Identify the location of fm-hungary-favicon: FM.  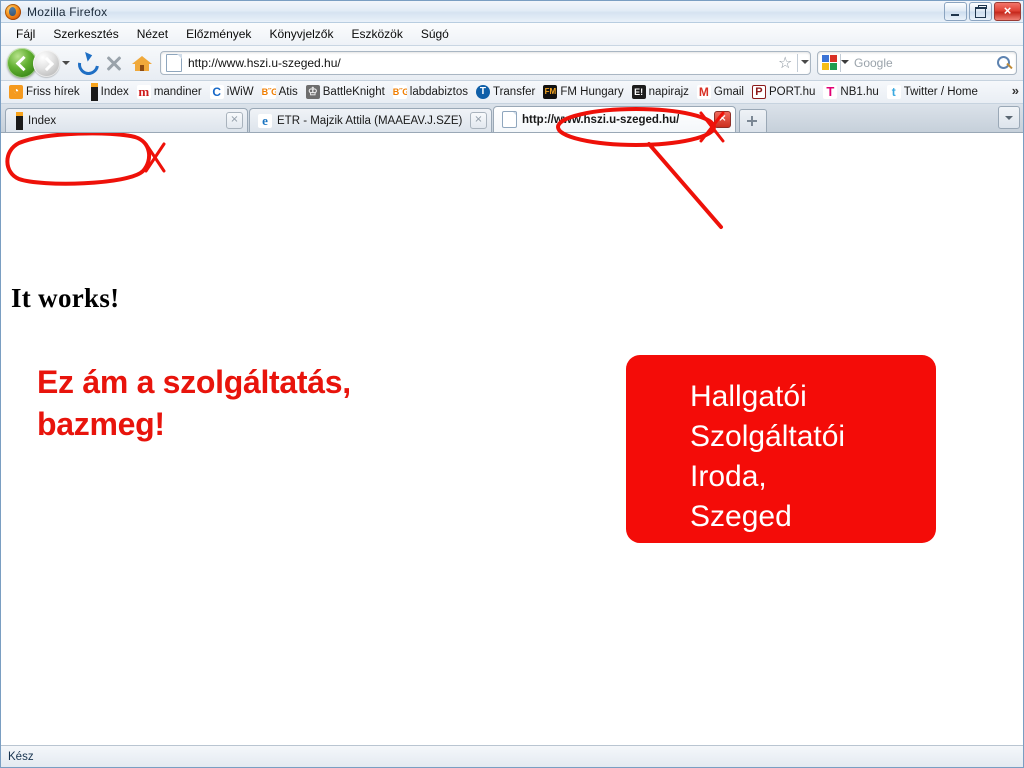
(550, 92).